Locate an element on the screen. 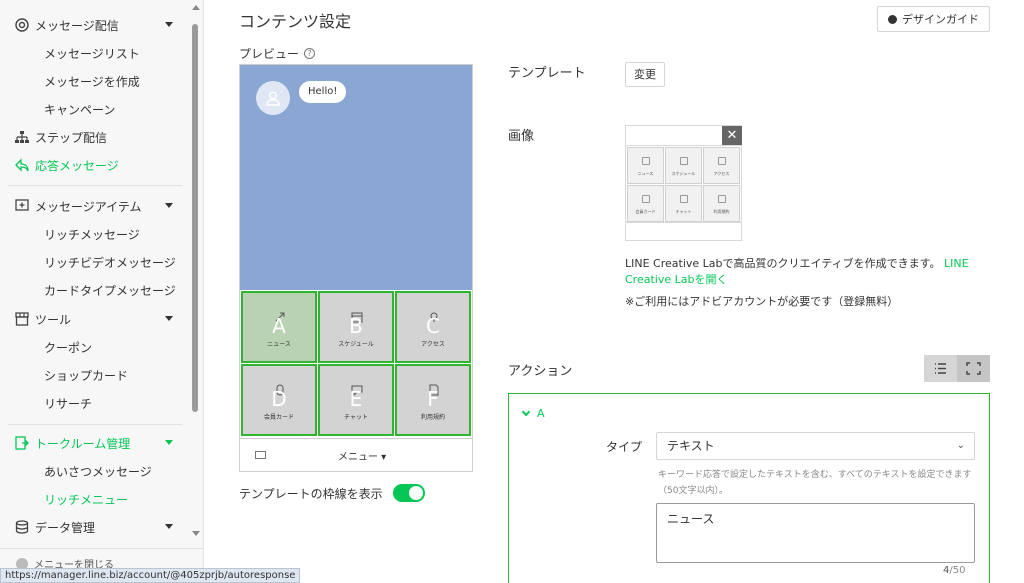 The image size is (1024, 583). scroll-down-arrow-icon is located at coordinates (196, 533).